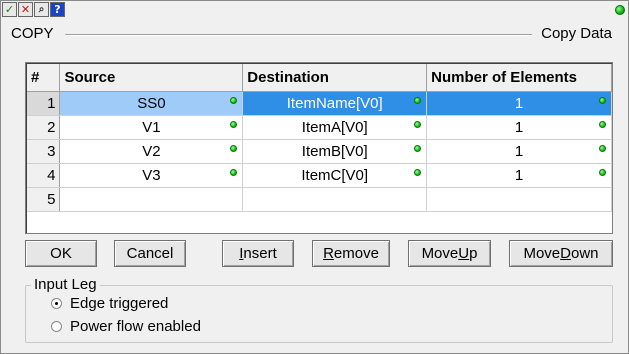 This screenshot has width=629, height=354. I want to click on destination-cell: ItemName[V0], so click(335, 103).